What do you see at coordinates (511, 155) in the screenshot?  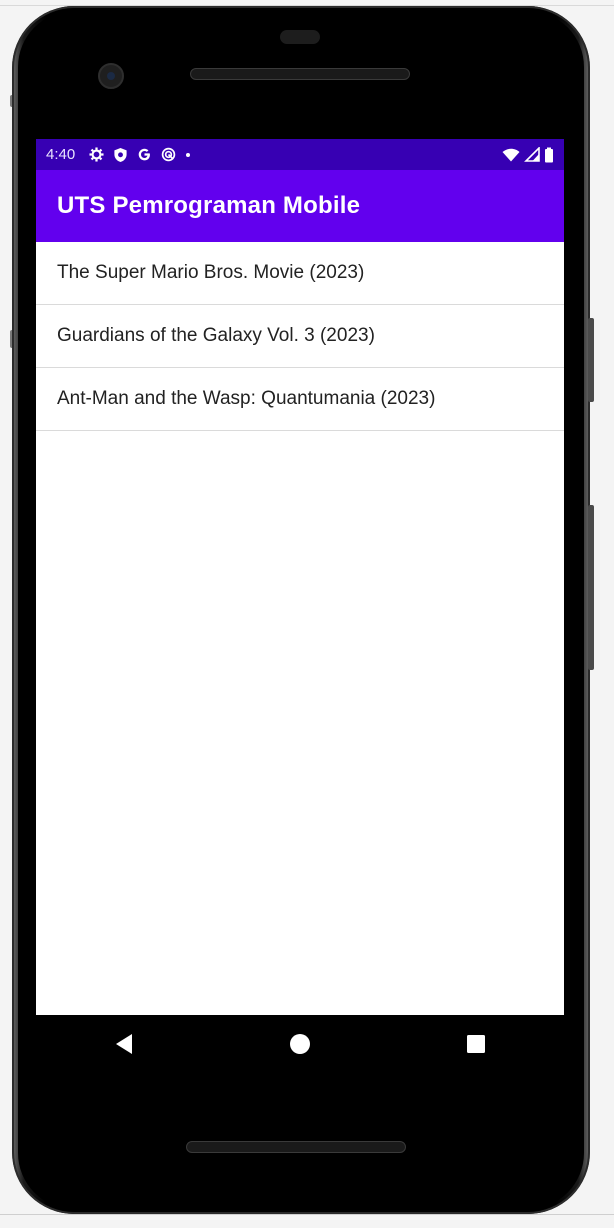 I see `wifi-icon` at bounding box center [511, 155].